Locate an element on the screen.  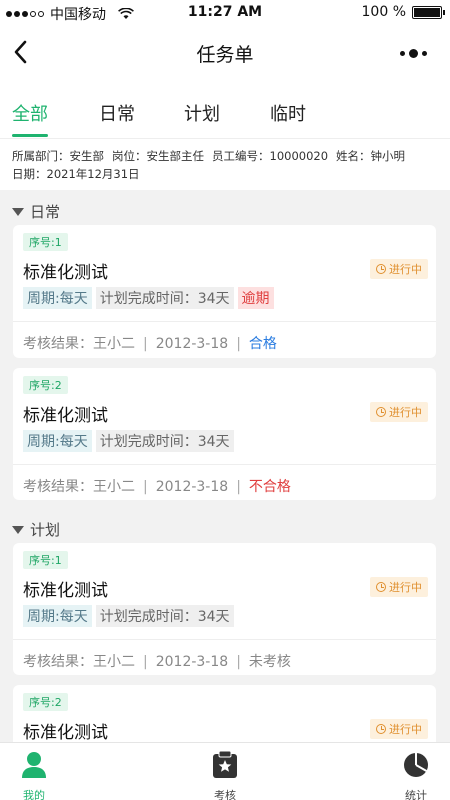
clipboard-star-icon is located at coordinates (225, 764).